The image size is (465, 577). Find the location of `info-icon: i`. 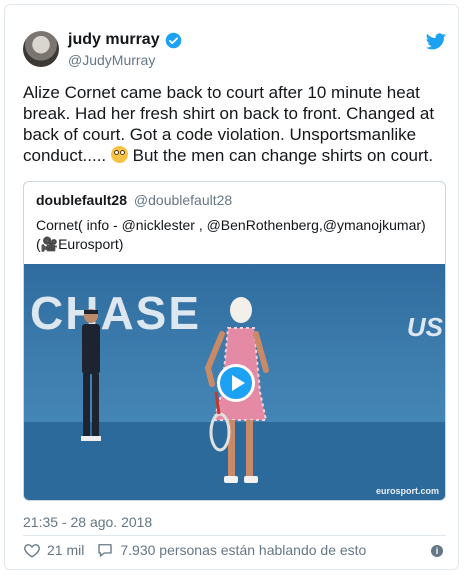

info-icon: i is located at coordinates (437, 551).